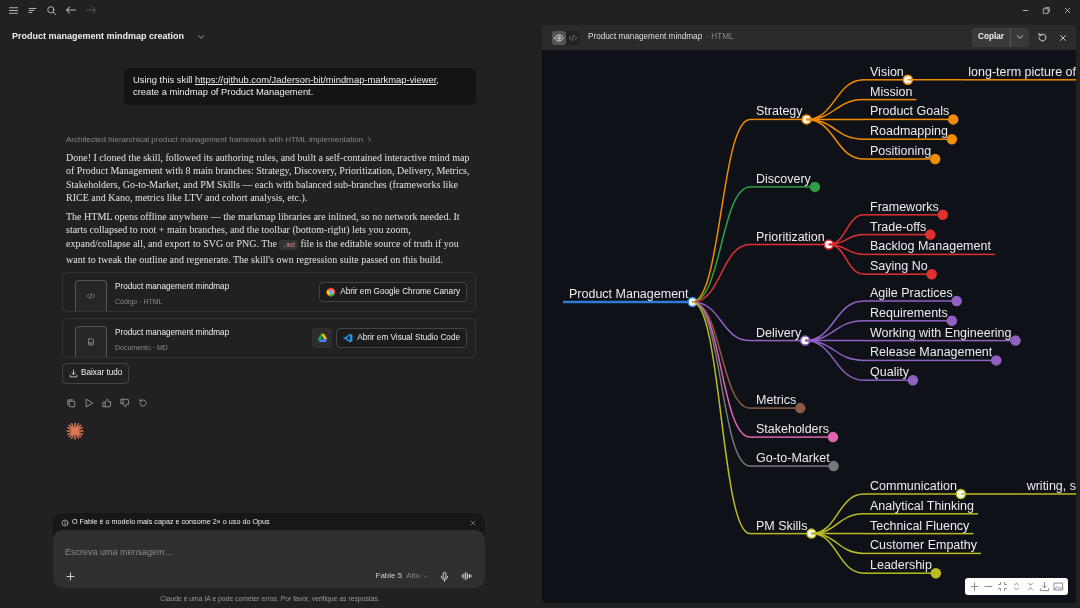 This screenshot has width=1080, height=608. Describe the element at coordinates (776, 400) in the screenshot. I see `node-label: Metrics` at that location.